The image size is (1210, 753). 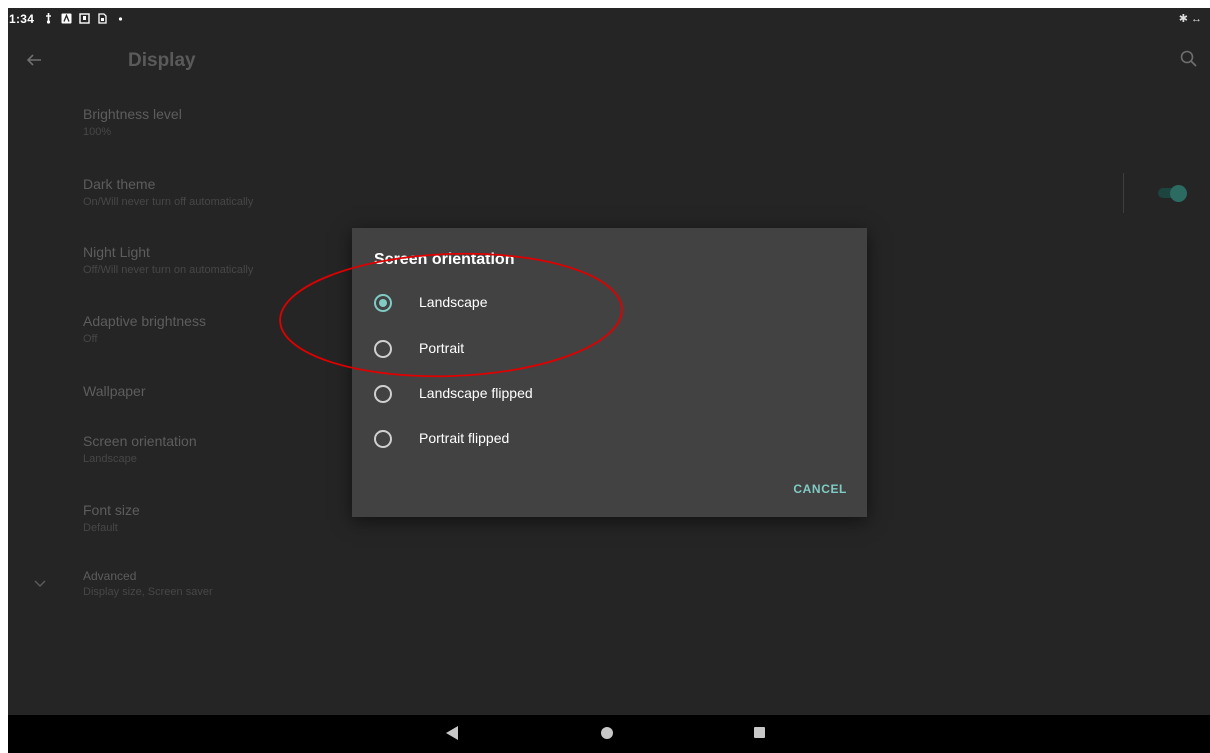 I want to click on pref-wallpaper: Wallpaper, so click(x=114, y=391).